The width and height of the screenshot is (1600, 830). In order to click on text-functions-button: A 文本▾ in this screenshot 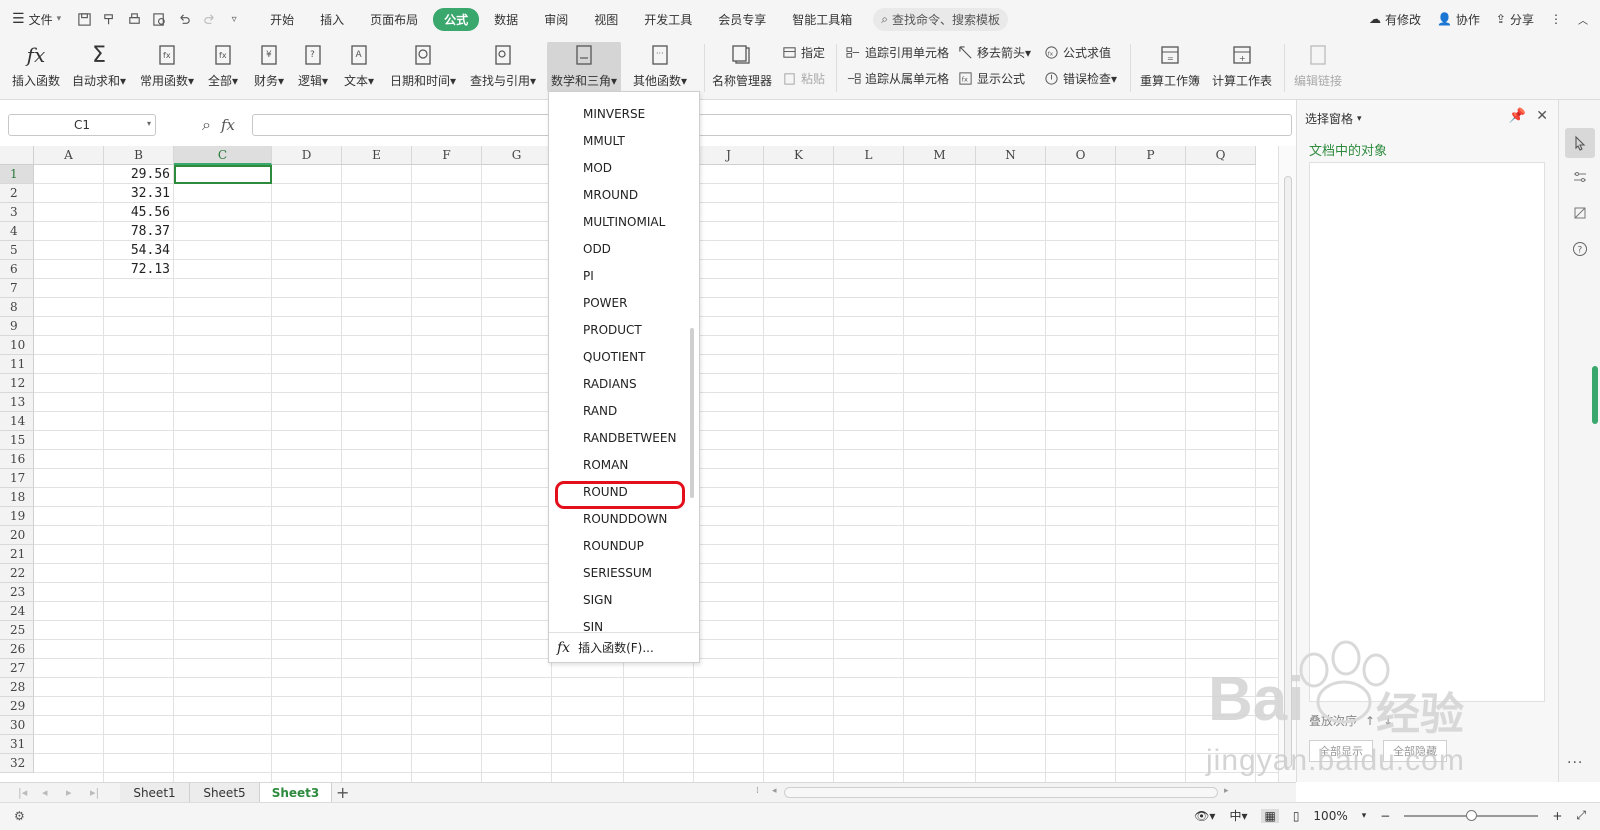, I will do `click(359, 65)`.